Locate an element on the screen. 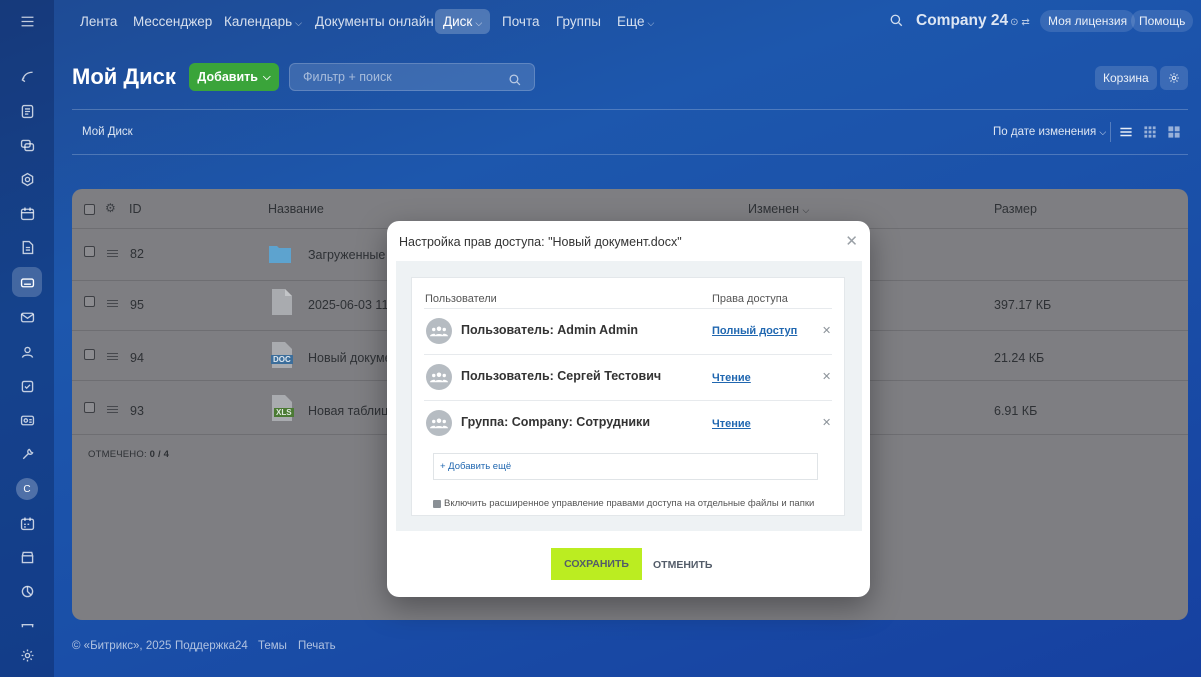 Image resolution: width=1201 pixels, height=677 pixels. nav-more-label: Еще is located at coordinates (631, 21).